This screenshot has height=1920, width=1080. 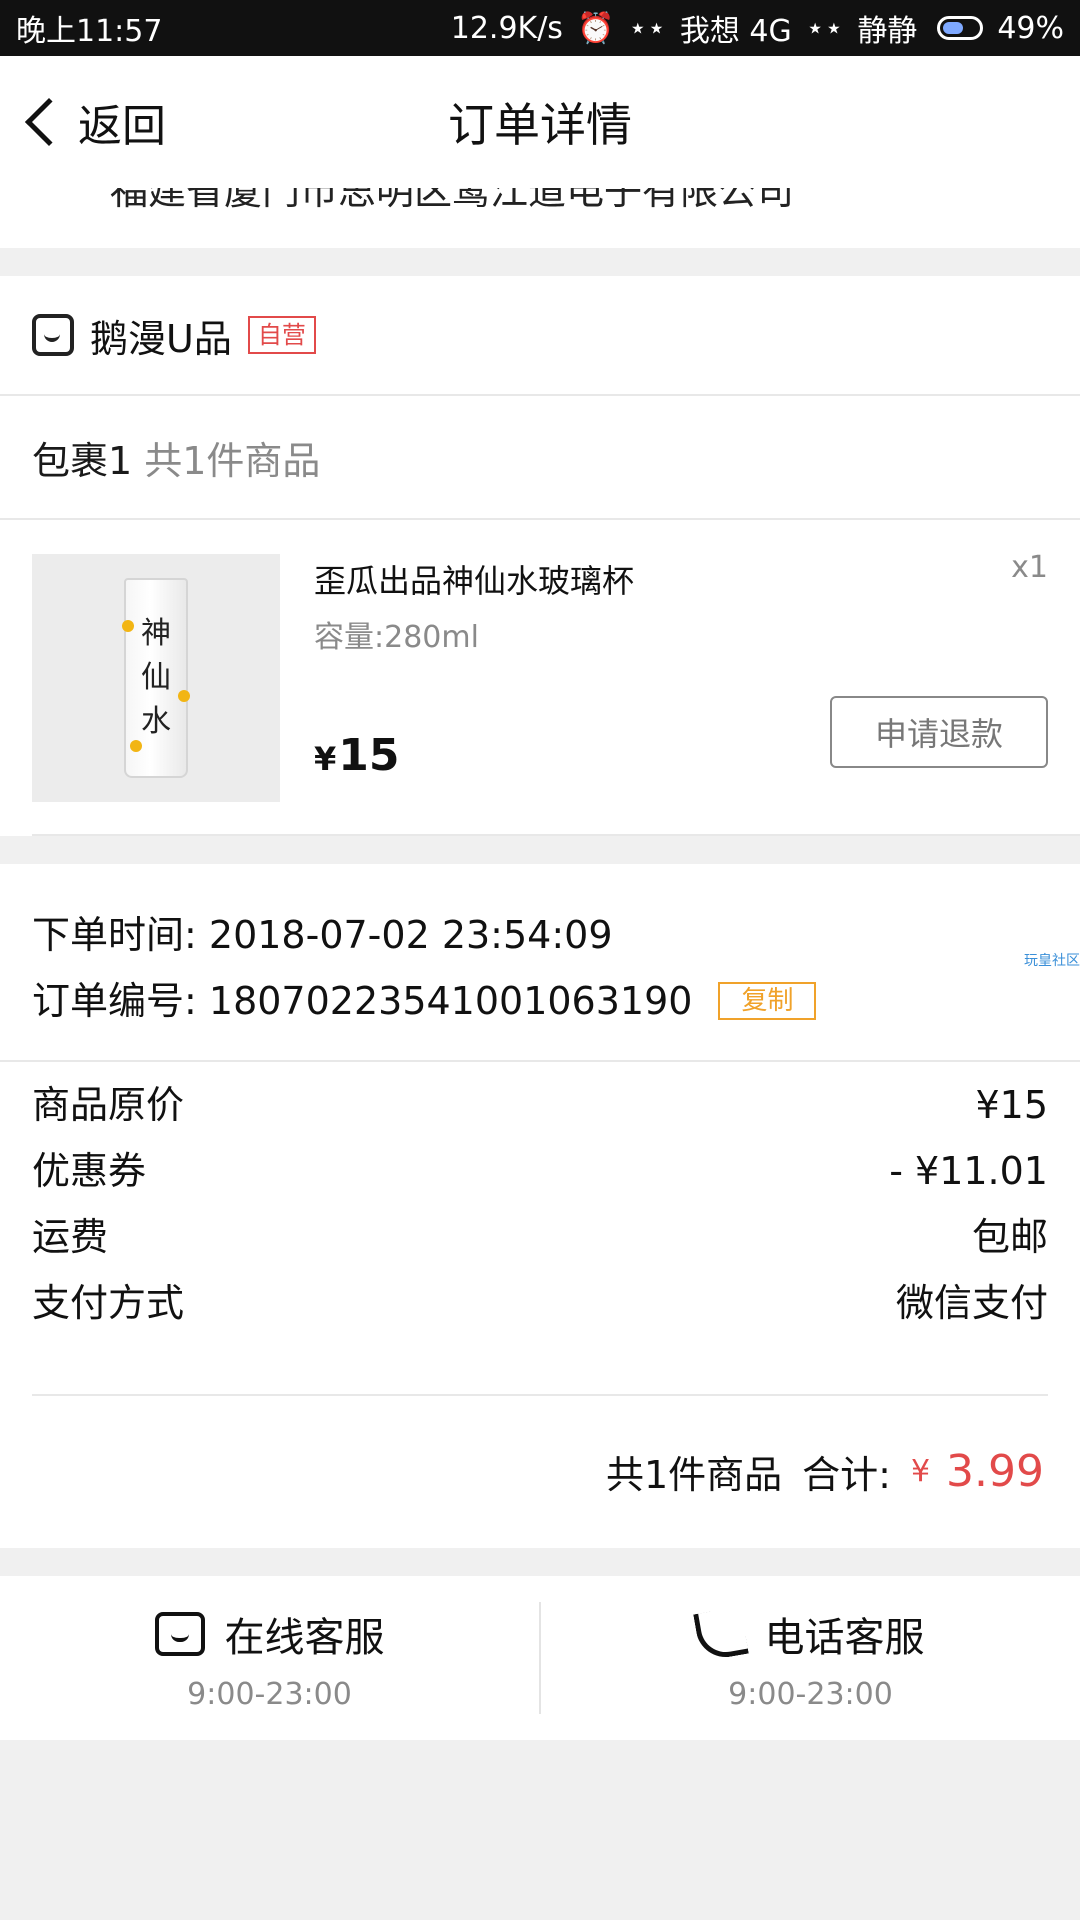 I want to click on price-row-label: 支付方式, so click(x=108, y=1303).